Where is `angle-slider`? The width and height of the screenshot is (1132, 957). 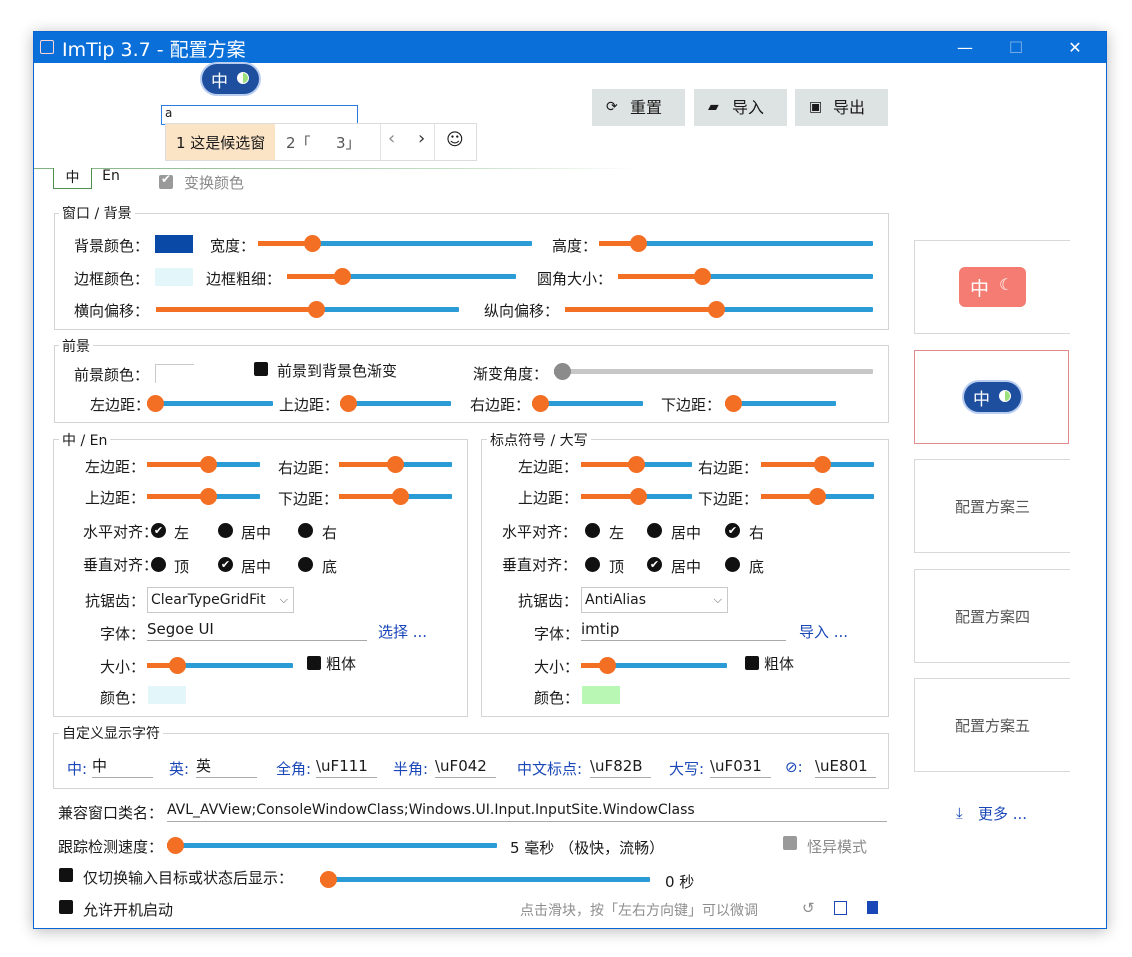
angle-slider is located at coordinates (713, 371).